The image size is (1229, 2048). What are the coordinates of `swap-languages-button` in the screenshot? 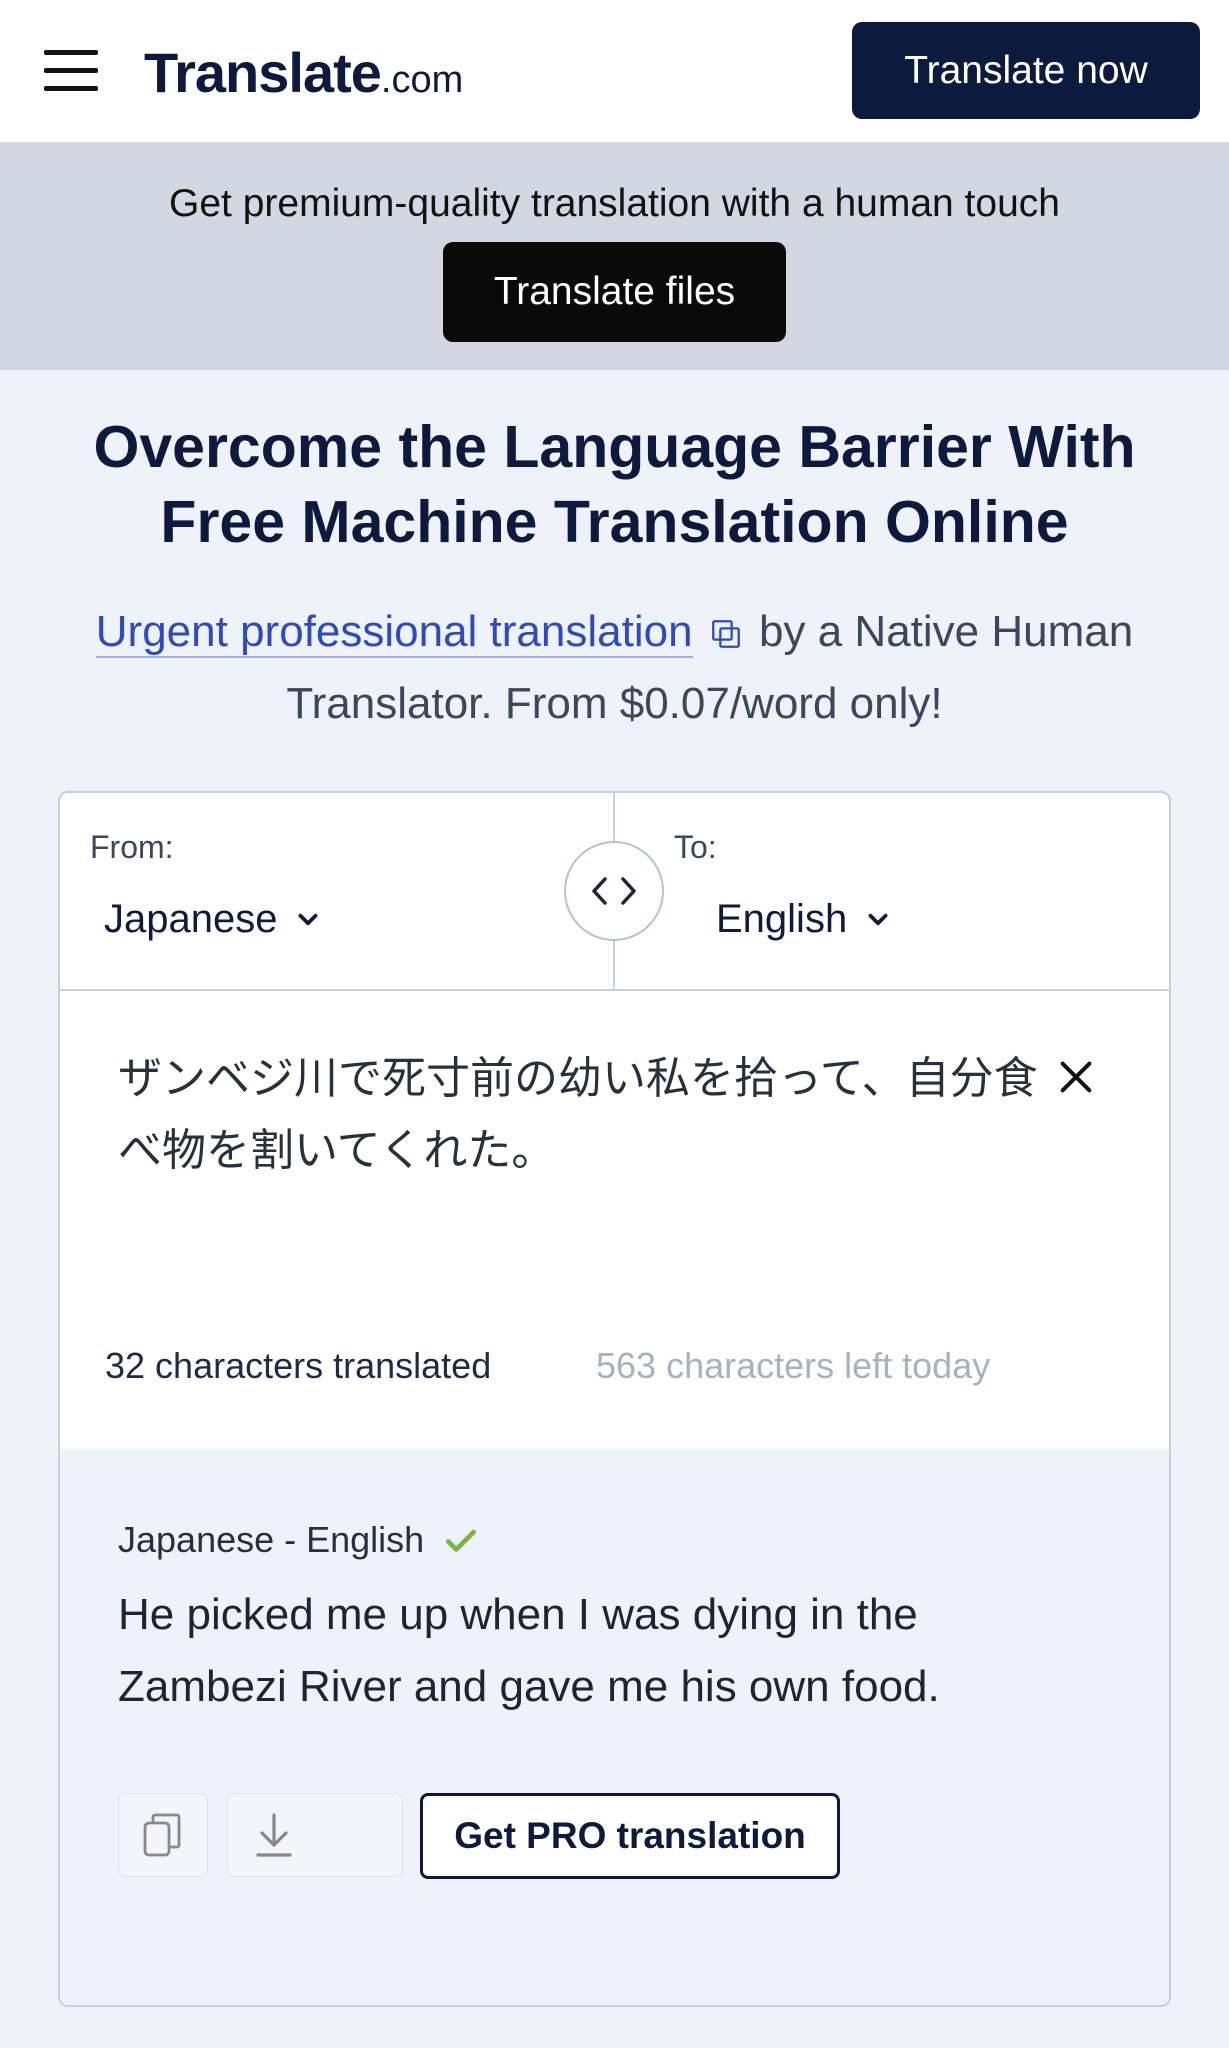 It's located at (614, 891).